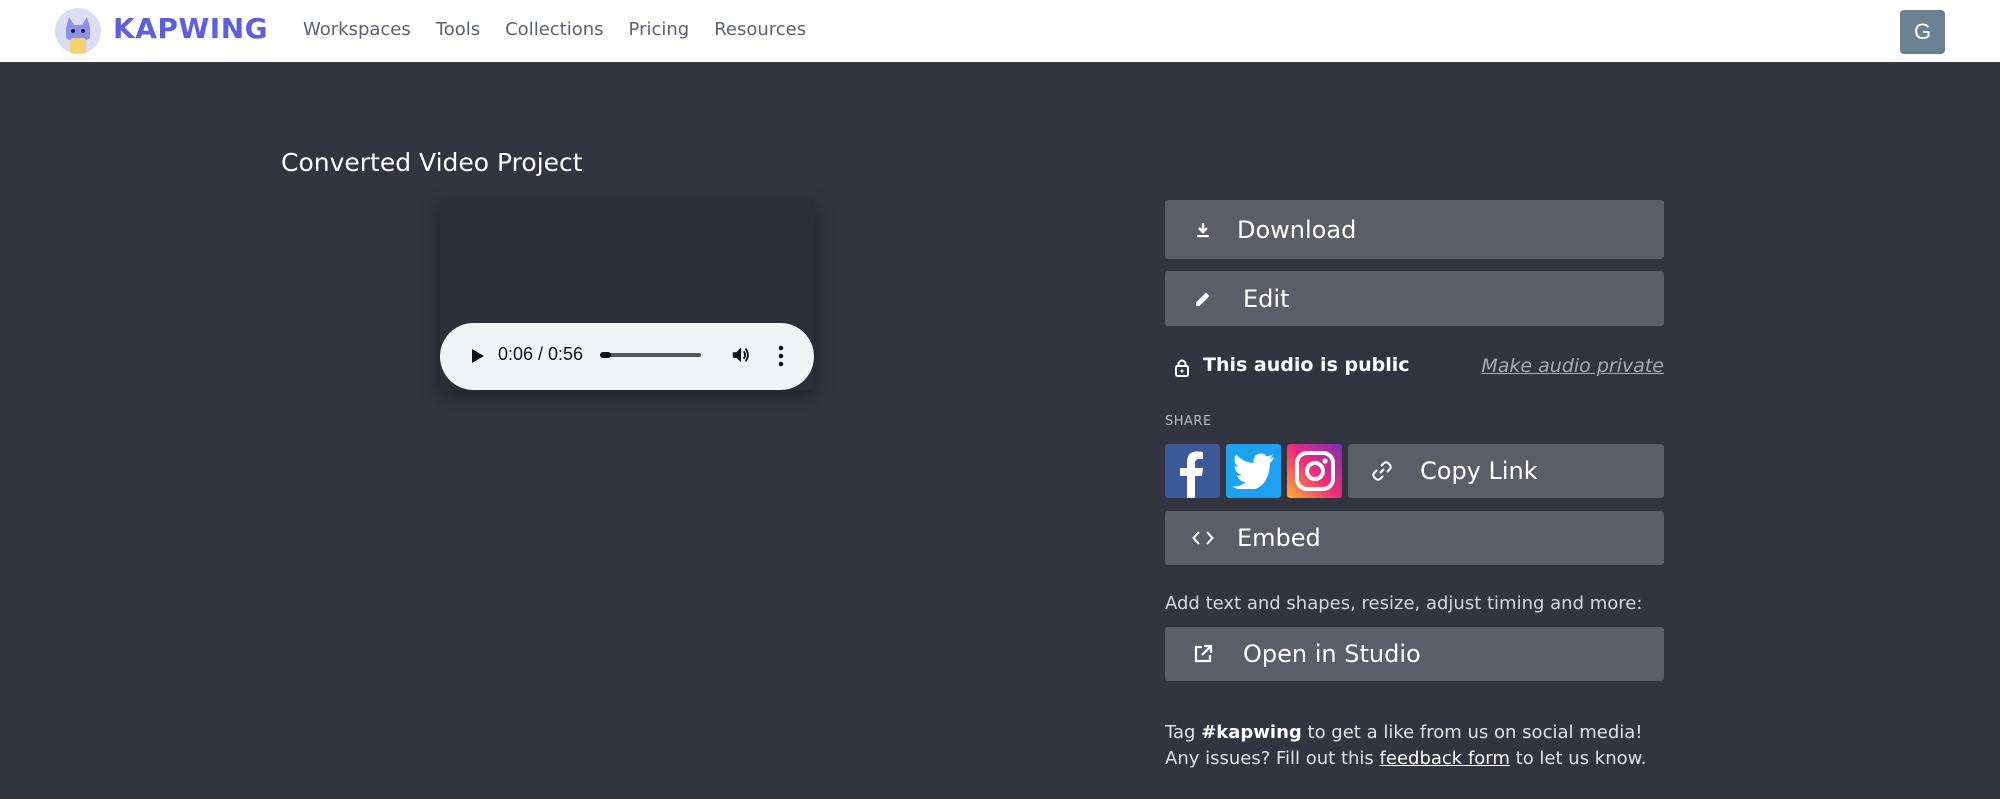 This screenshot has height=799, width=2000. I want to click on privacy-row: This audio is public Make audio private, so click(1414, 368).